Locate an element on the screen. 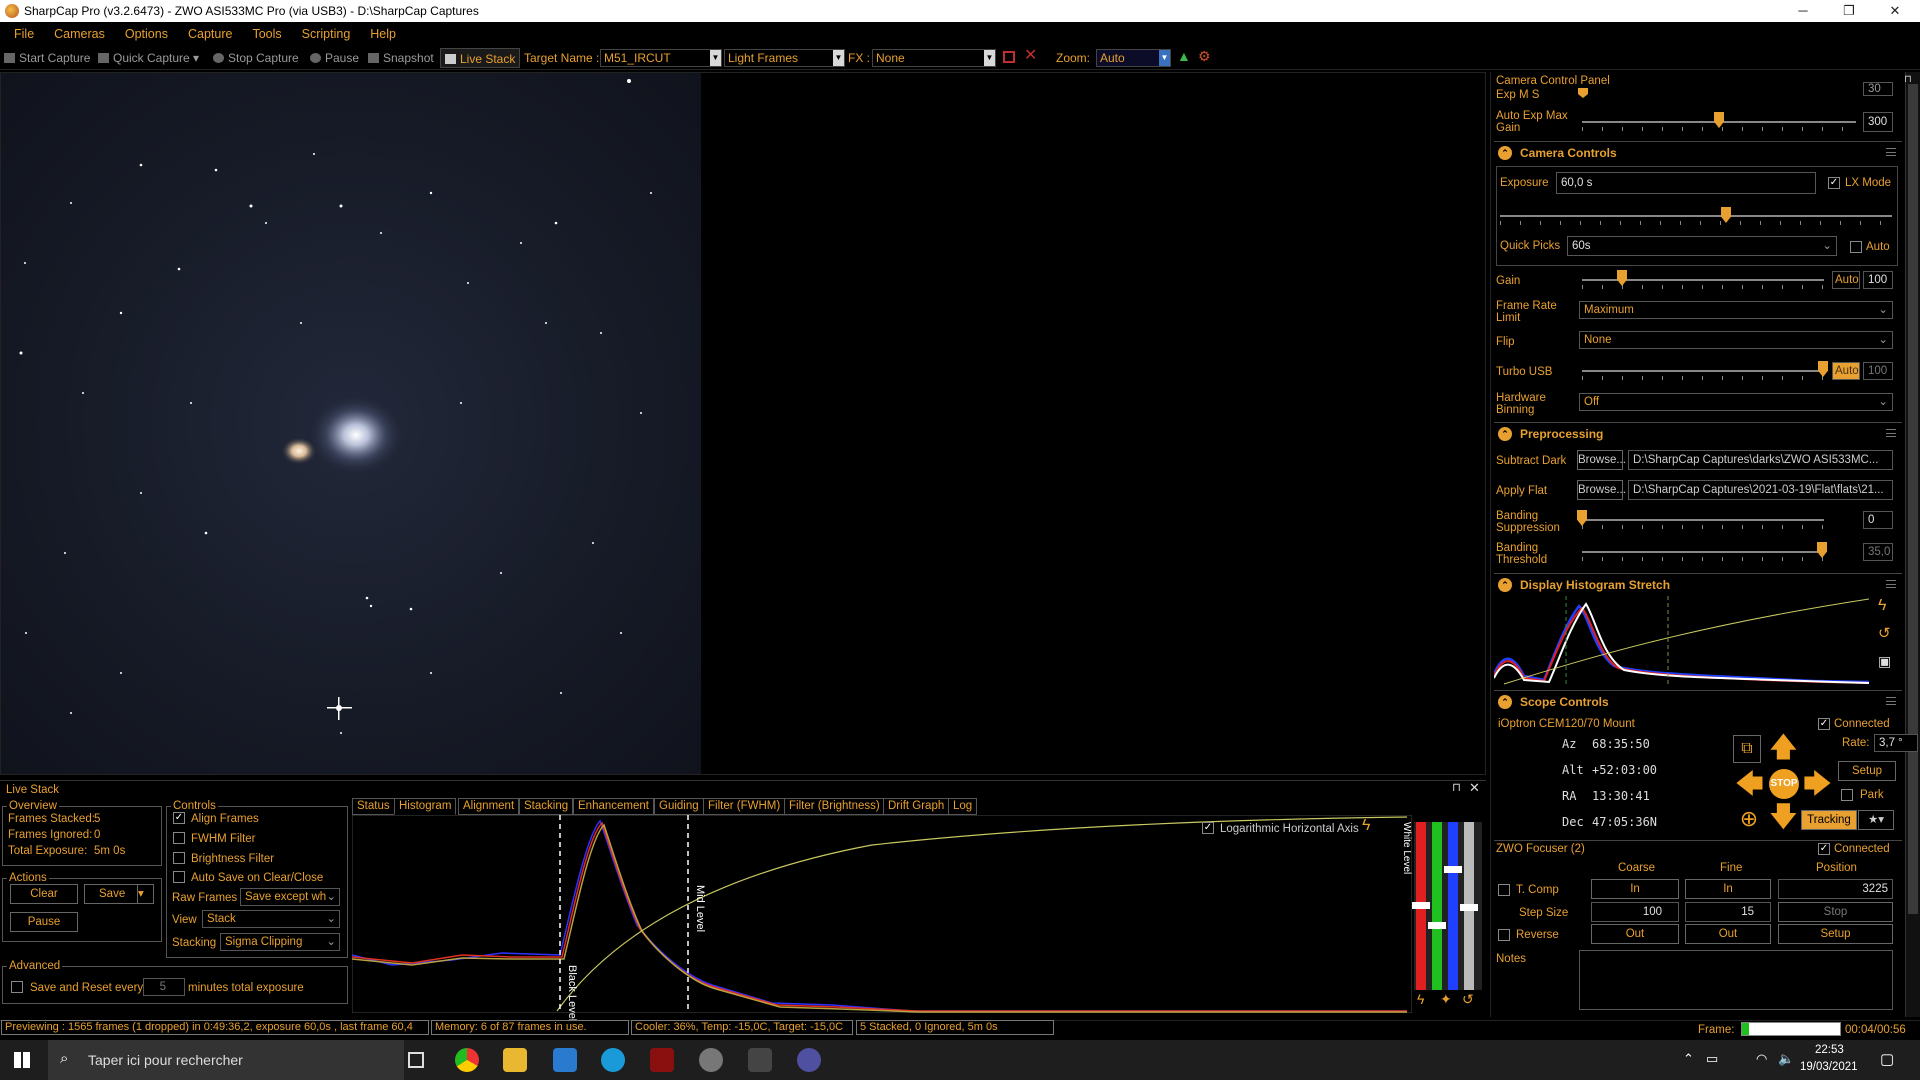 This screenshot has width=1920, height=1080. banding-supp-value: 0 is located at coordinates (1878, 520).